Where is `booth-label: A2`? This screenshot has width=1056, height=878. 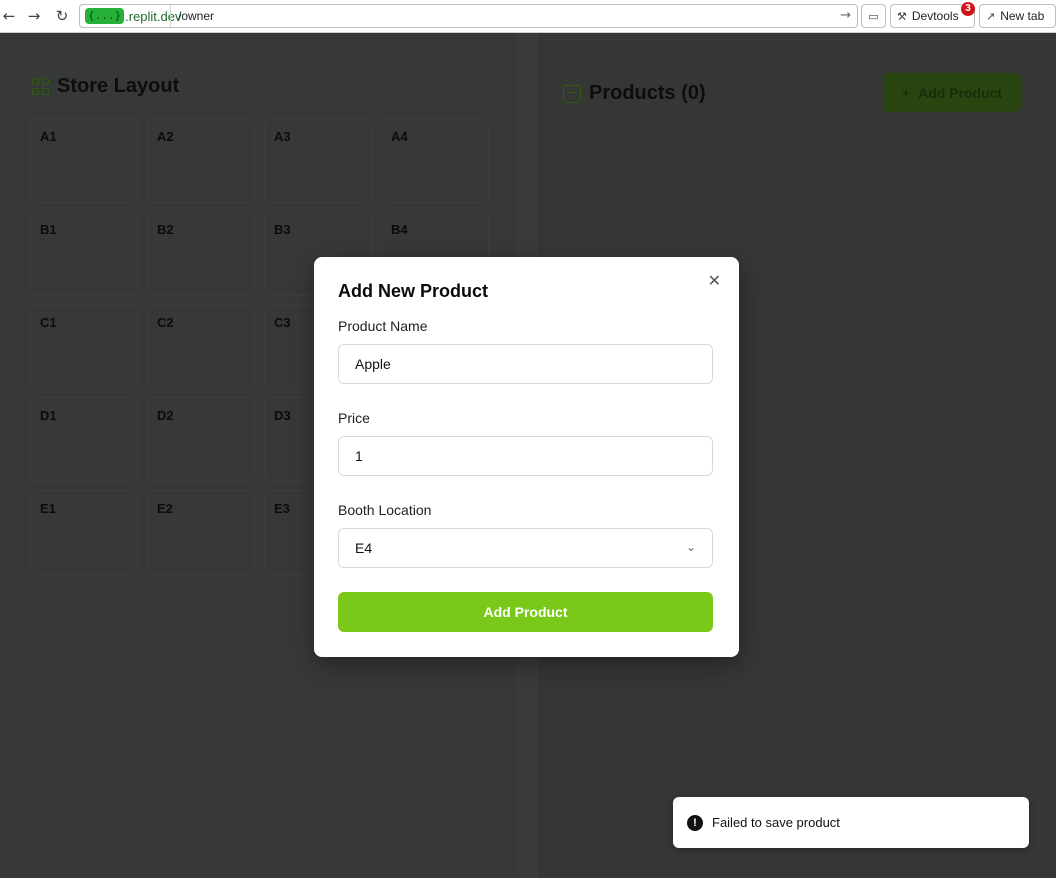 booth-label: A2 is located at coordinates (165, 136).